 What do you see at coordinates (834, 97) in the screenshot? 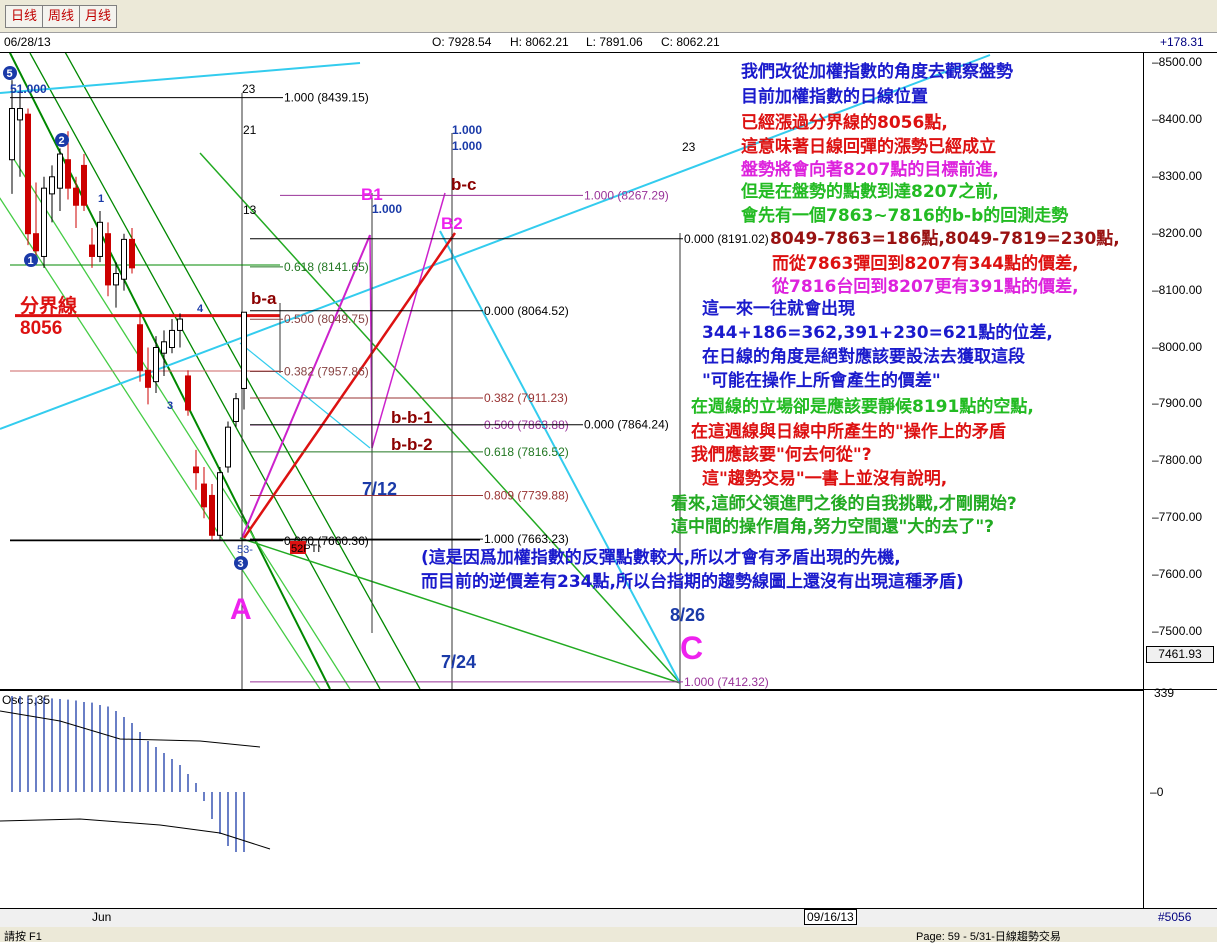
I see `annotation-line-2: 目前加權指數的日線位置` at bounding box center [834, 97].